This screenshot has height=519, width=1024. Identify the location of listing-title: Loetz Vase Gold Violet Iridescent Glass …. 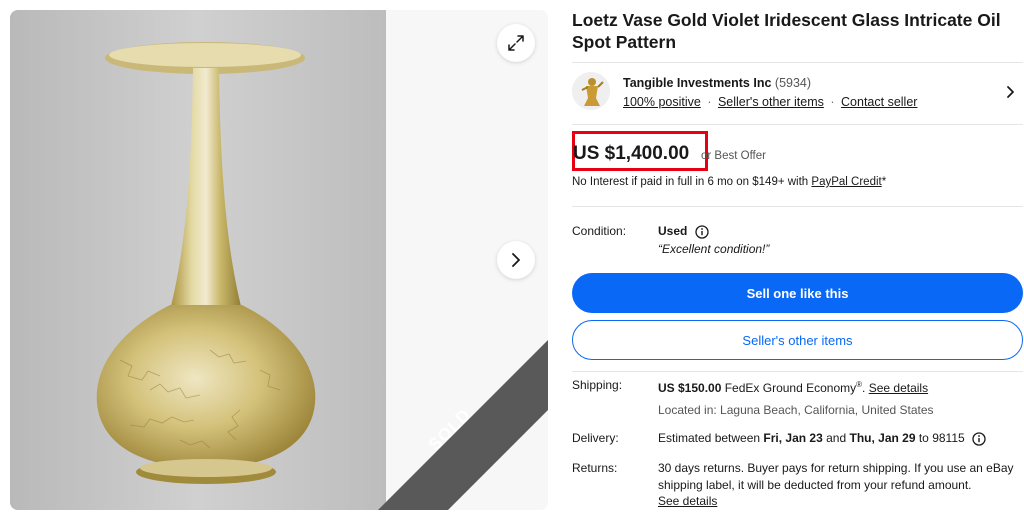
(786, 31).